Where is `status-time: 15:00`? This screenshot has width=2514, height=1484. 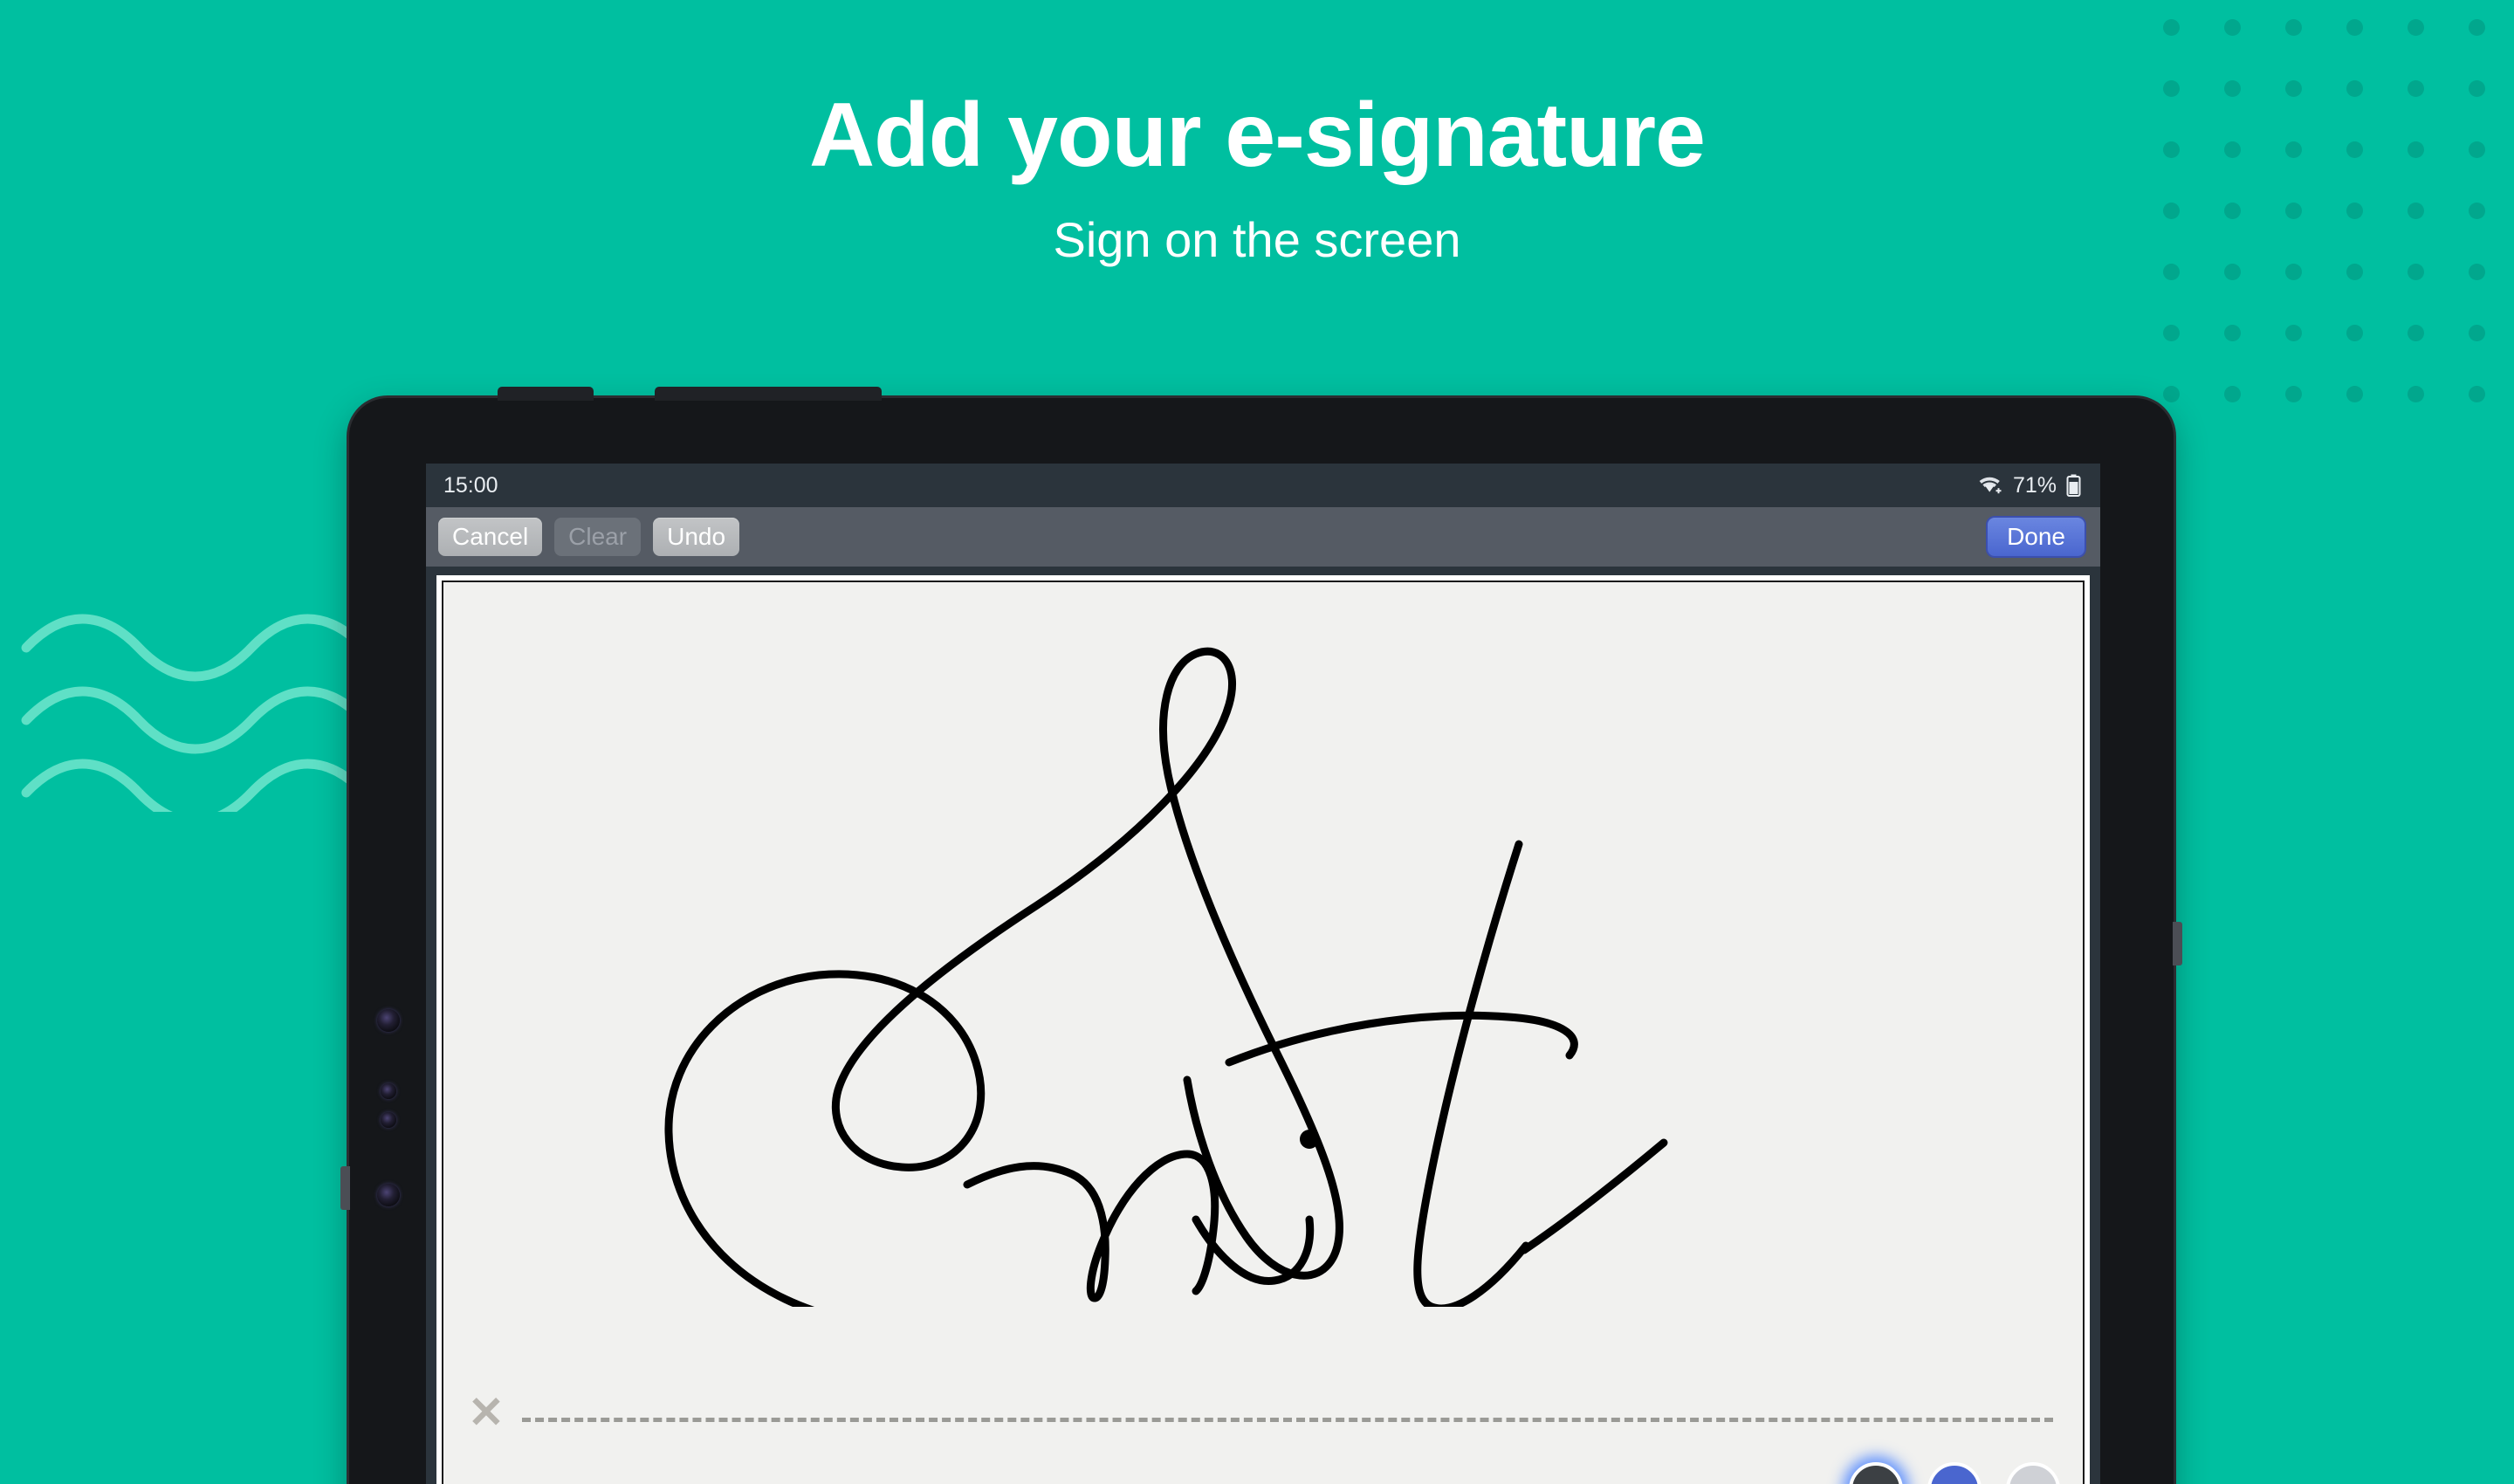 status-time: 15:00 is located at coordinates (471, 485).